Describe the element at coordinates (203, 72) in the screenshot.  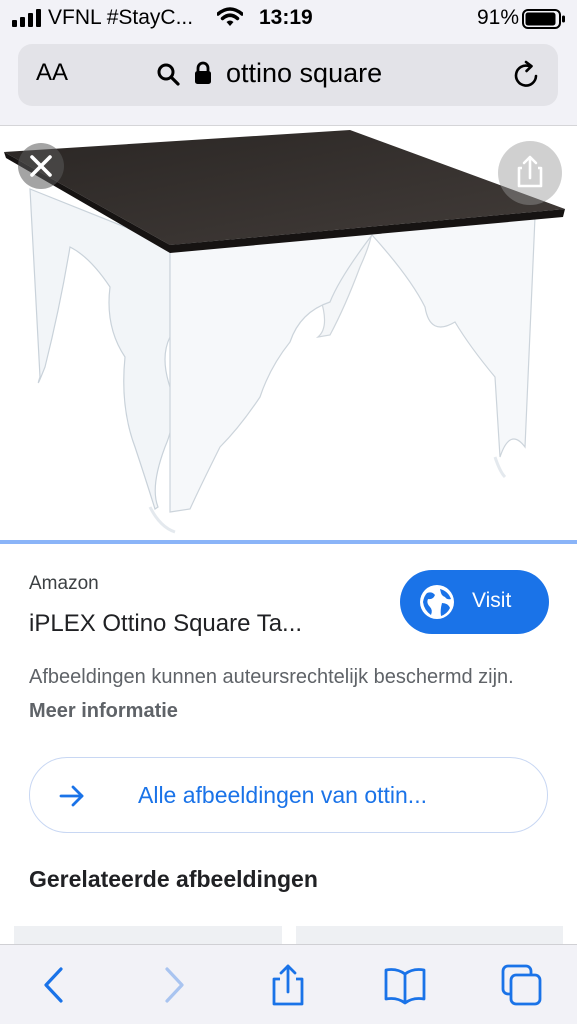
I see `lock-icon` at that location.